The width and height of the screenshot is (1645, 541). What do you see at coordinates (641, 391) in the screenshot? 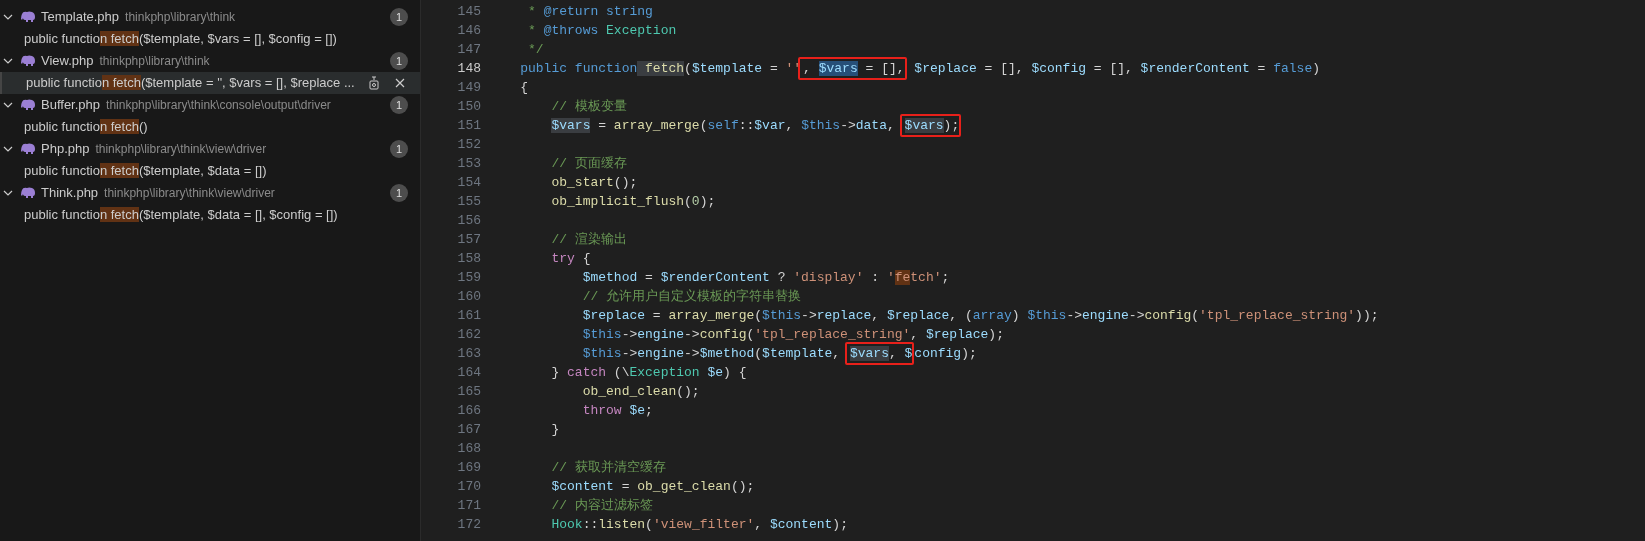
I see `code-text: ob_end_clean();` at bounding box center [641, 391].